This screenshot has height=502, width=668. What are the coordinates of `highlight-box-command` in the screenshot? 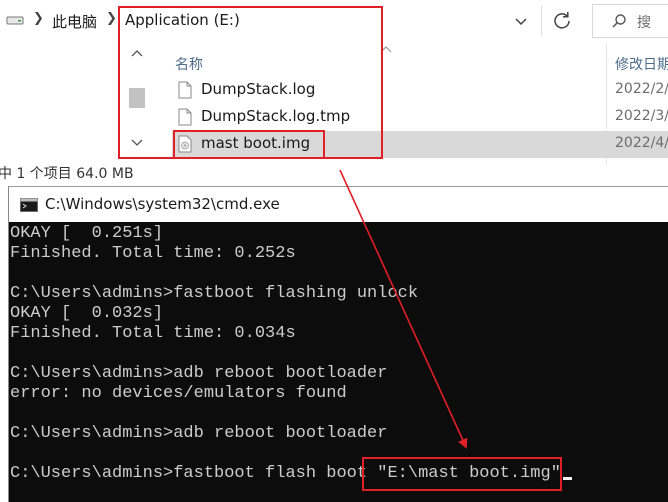 It's located at (462, 474).